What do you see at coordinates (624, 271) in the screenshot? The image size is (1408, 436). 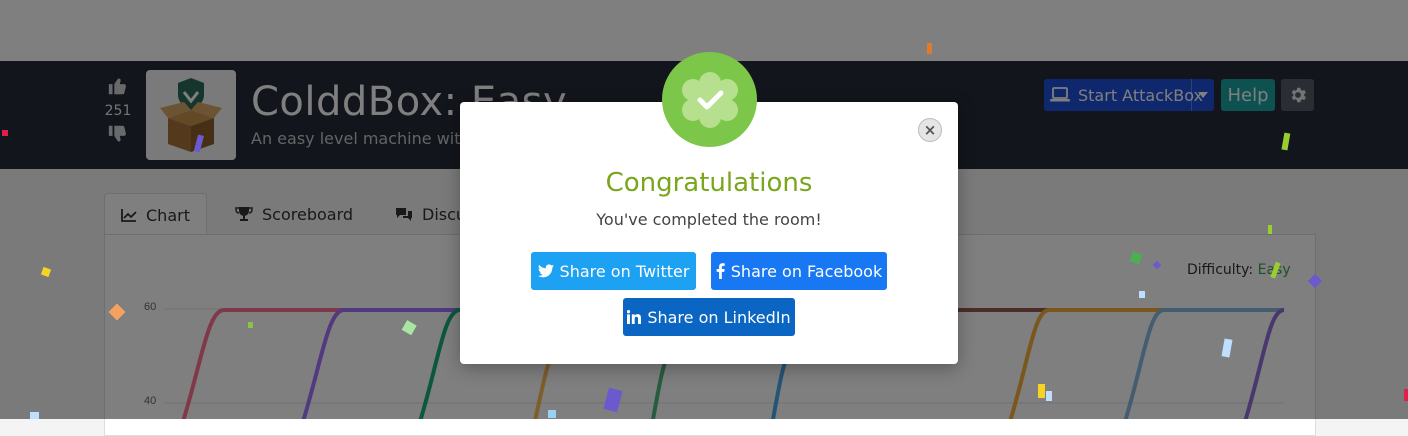 I see `share-twitter-label: Share on Twitter` at bounding box center [624, 271].